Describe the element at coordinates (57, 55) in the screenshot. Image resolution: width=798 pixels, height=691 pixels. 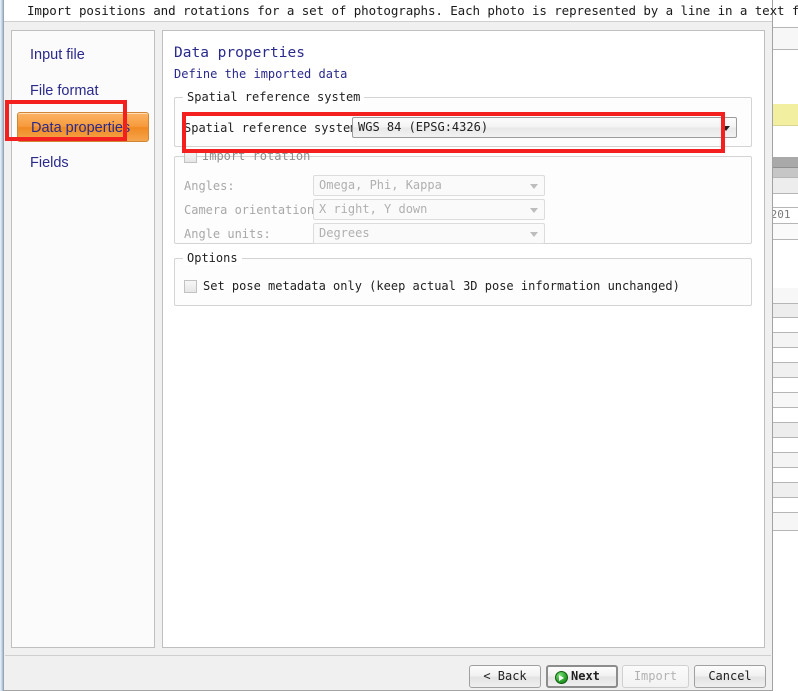
I see `sidebar-item-label: Input file` at that location.